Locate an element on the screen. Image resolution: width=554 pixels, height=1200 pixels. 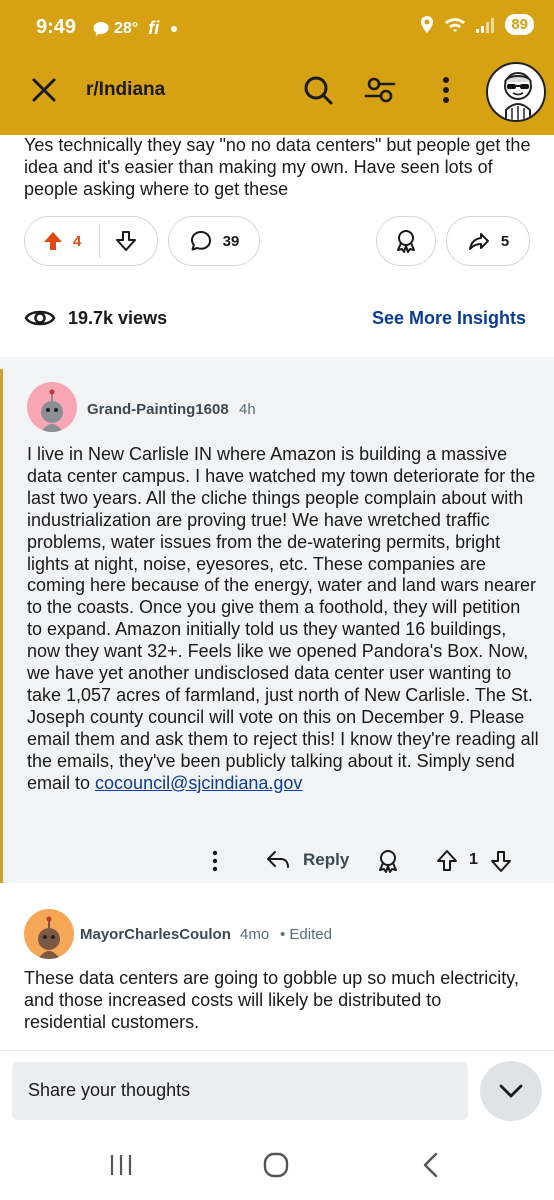
status-dot is located at coordinates (174, 28).